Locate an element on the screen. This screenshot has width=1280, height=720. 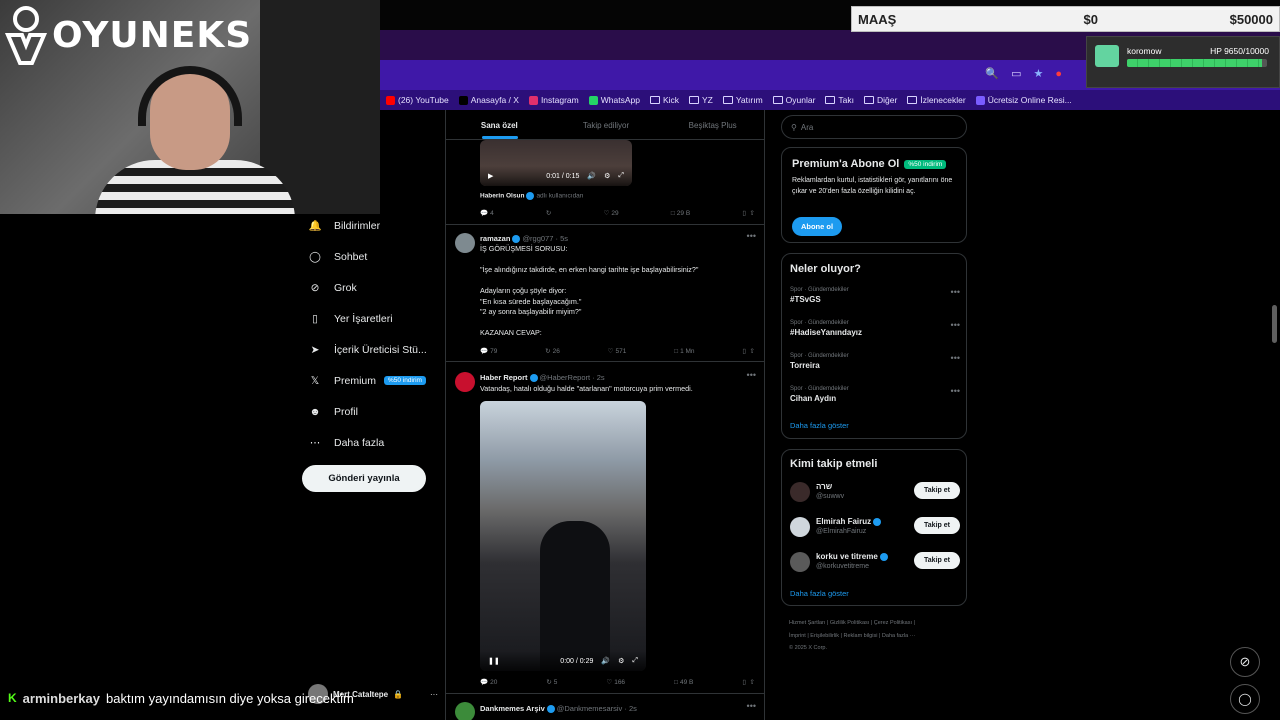
nav-item-0: 🔔 Bildirimler is located at coordinates (375, 225).